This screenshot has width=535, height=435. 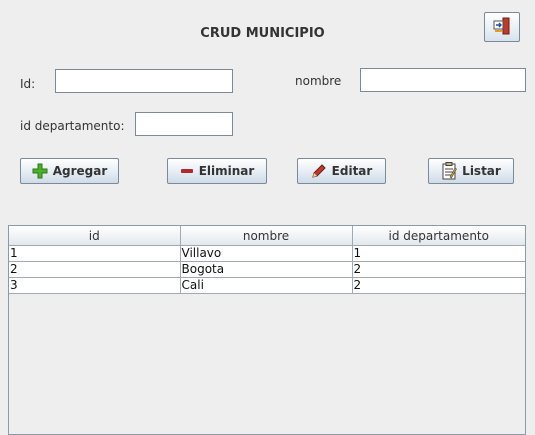 I want to click on id-field, so click(x=144, y=81).